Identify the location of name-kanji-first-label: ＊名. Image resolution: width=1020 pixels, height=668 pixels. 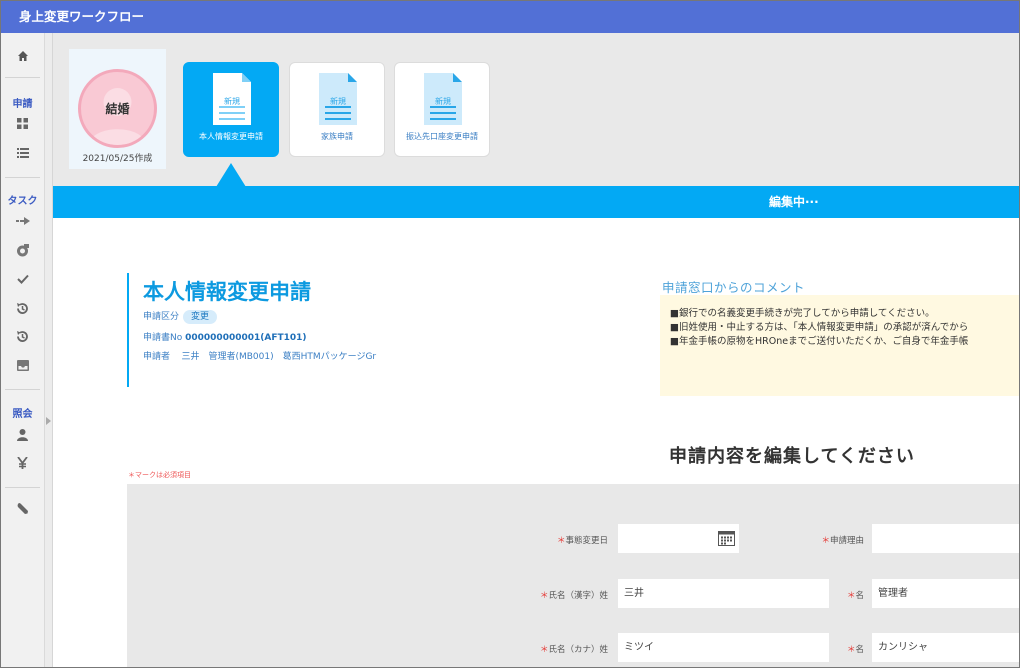
(855, 596).